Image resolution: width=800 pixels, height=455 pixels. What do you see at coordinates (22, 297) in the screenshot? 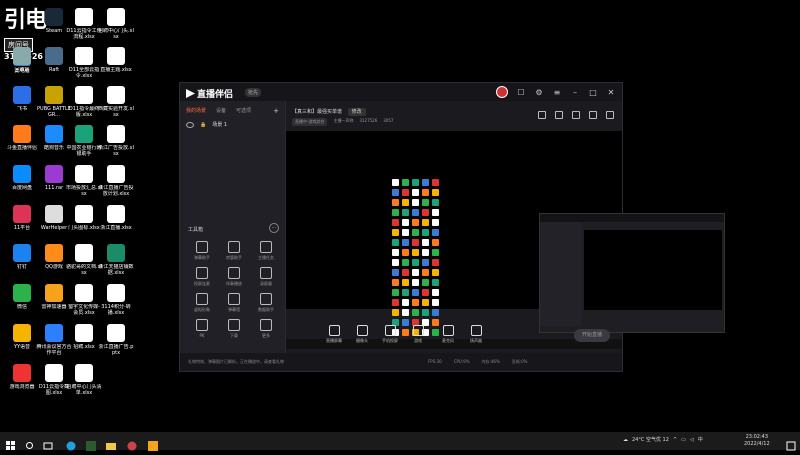
I see `desktop-icon: 微信` at bounding box center [22, 297].